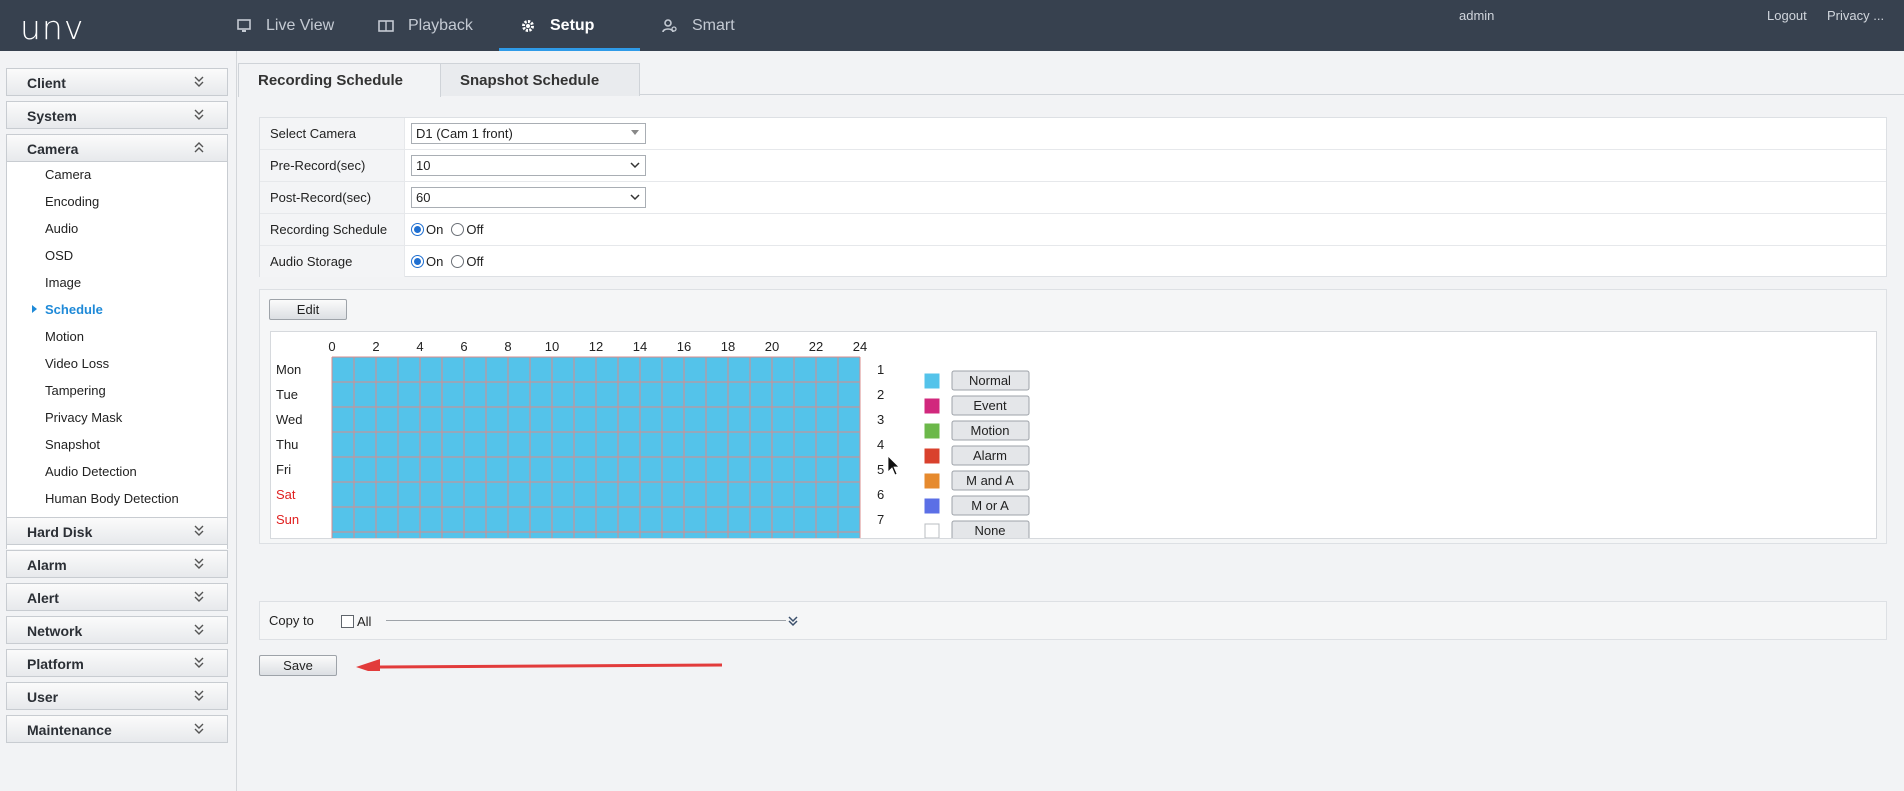 This screenshot has height=791, width=1904. What do you see at coordinates (117, 82) in the screenshot?
I see `sidebar-group-client: Client` at bounding box center [117, 82].